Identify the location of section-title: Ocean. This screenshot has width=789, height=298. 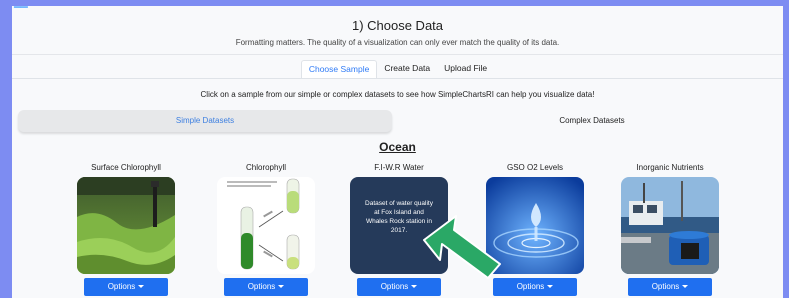
(397, 147).